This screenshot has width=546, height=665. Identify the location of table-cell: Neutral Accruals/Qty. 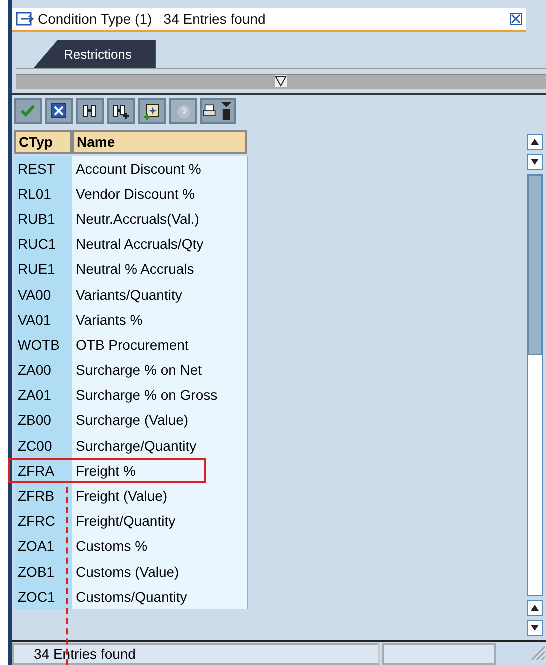
(159, 244).